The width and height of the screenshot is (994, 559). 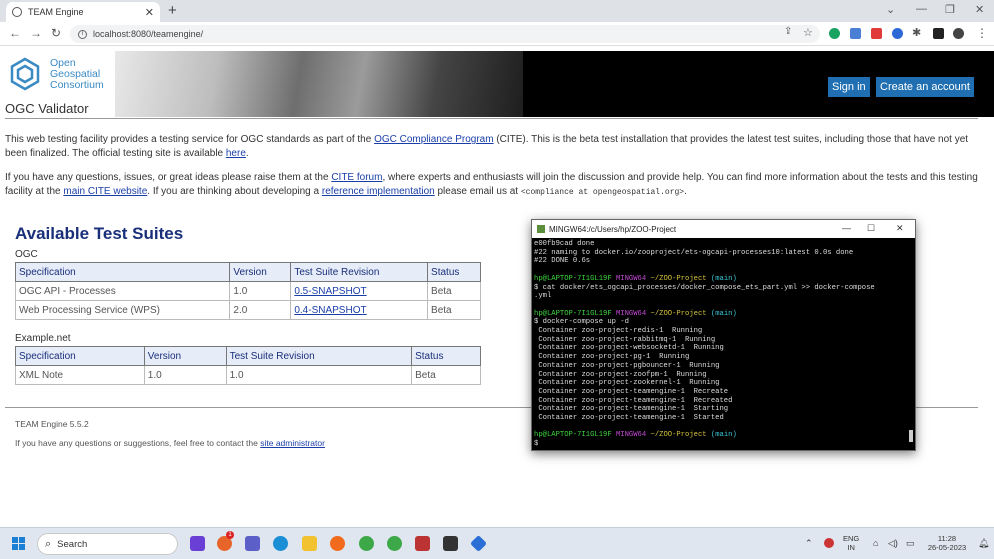 What do you see at coordinates (875, 543) in the screenshot?
I see `wifi-icon: ⌂` at bounding box center [875, 543].